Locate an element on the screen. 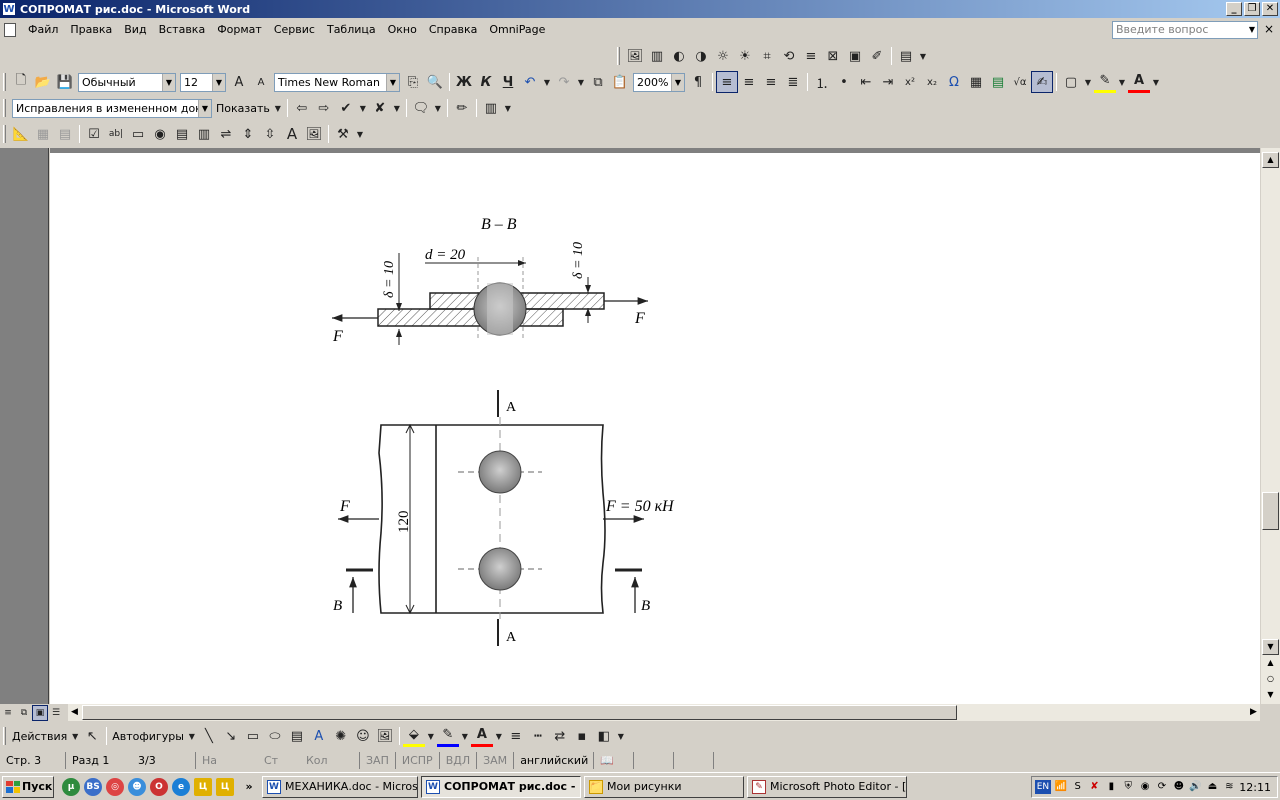  undo-icon: ↶ is located at coordinates (530, 82).